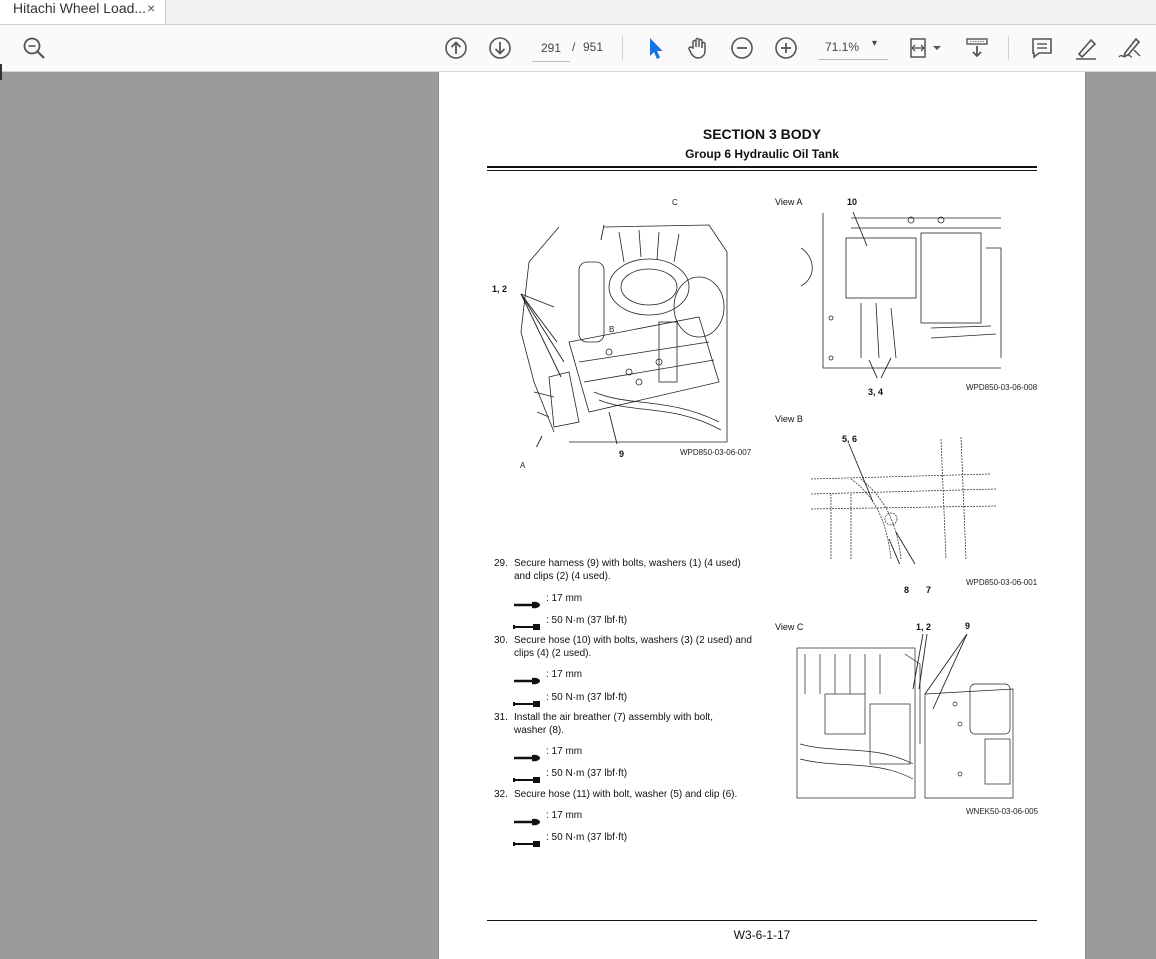 Image resolution: width=1156 pixels, height=959 pixels. Describe the element at coordinates (762, 154) in the screenshot. I see `group-title: Group 6 Hydraulic Oil Tank` at that location.